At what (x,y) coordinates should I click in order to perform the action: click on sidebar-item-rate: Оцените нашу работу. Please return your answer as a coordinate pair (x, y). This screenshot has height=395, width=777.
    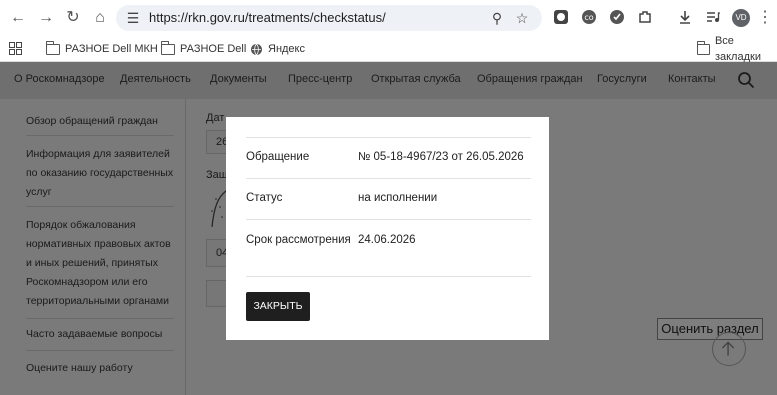
    Looking at the image, I should click on (101, 368).